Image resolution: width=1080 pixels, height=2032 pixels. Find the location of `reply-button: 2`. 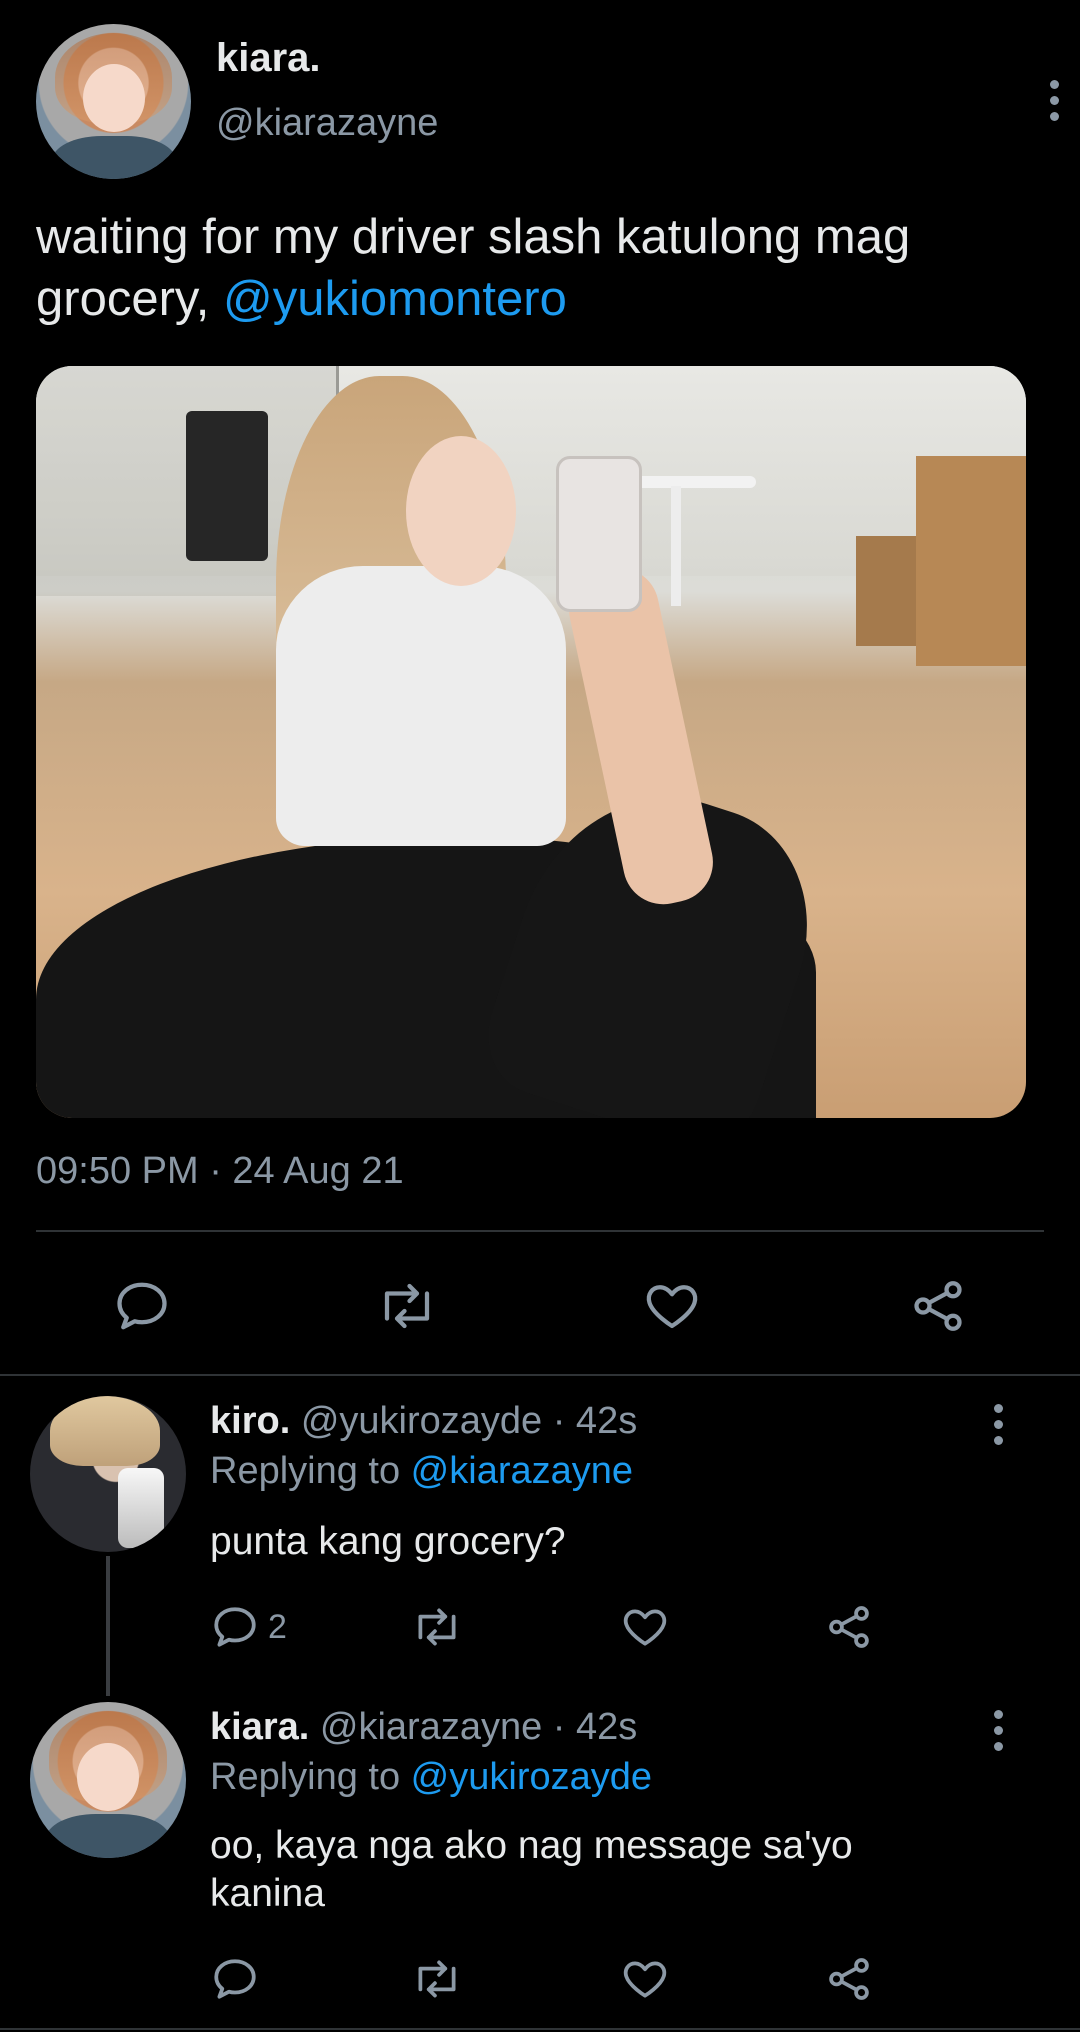

reply-button: 2 is located at coordinates (248, 1627).